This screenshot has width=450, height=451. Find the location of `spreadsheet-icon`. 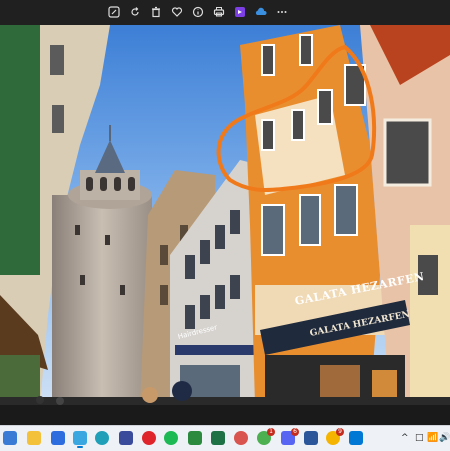

spreadsheet-icon is located at coordinates (126, 438).